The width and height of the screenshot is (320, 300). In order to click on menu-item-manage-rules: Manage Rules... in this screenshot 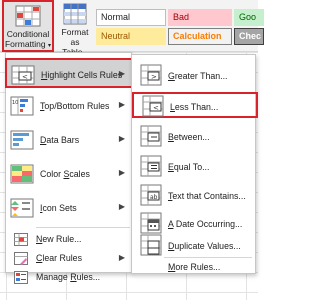, I will do `click(68, 276)`.